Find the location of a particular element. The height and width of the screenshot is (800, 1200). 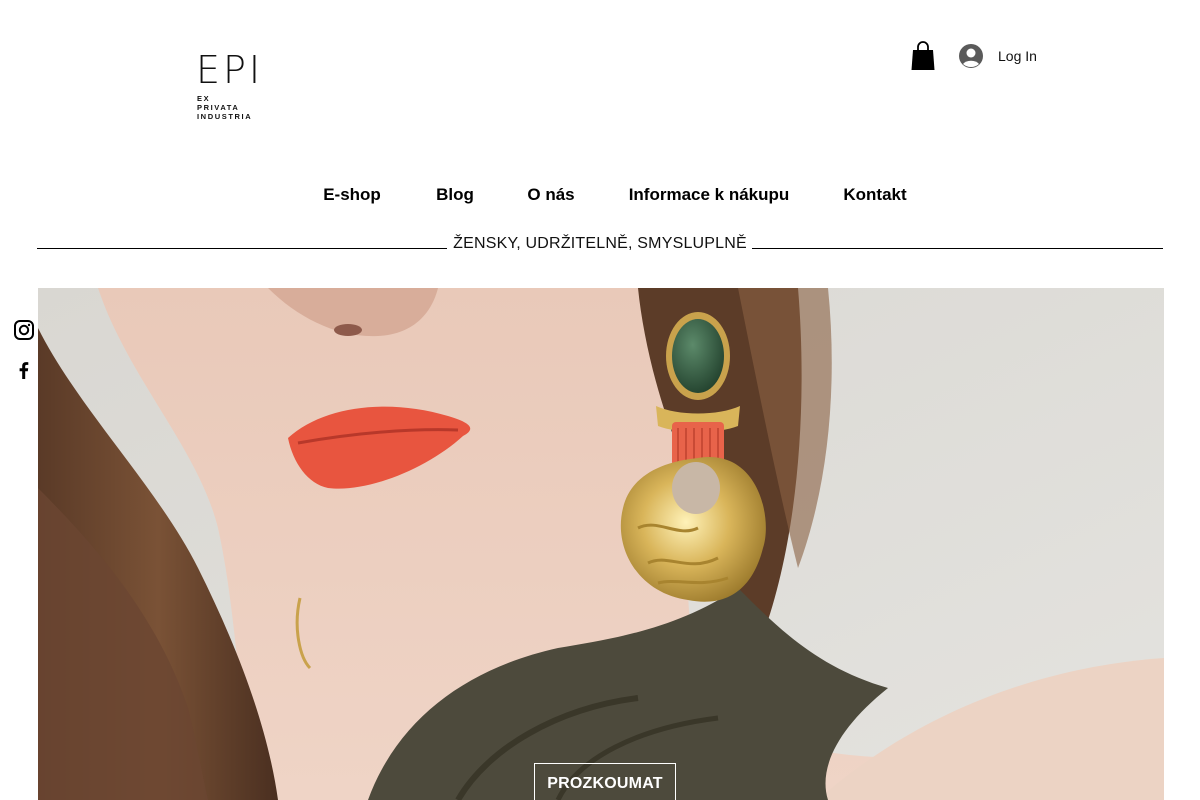

nav-item-contact: Kontakt is located at coordinates (874, 195).